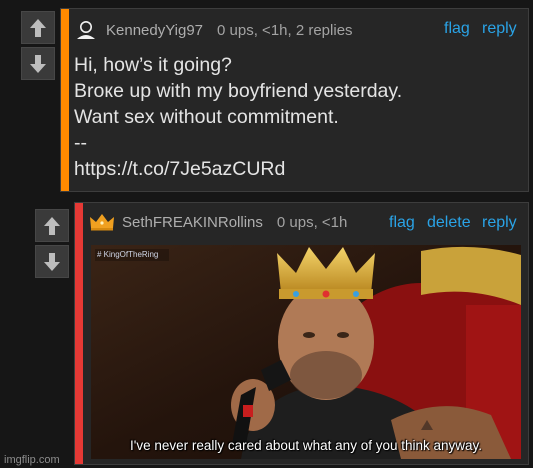  I want to click on comment-link: https://t.co/7Je5azCURd, so click(179, 169).